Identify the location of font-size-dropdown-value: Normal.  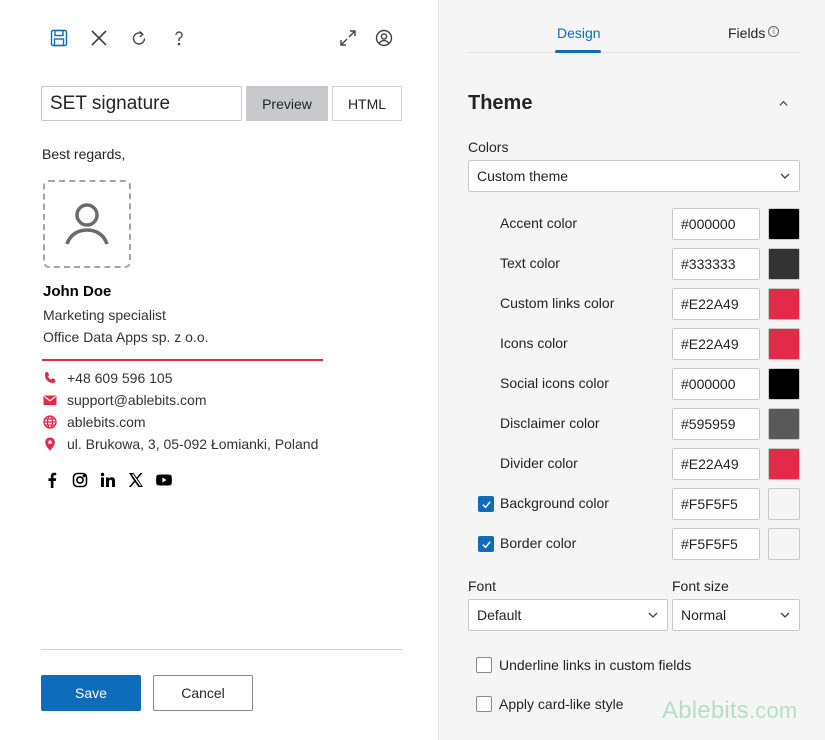
(704, 615).